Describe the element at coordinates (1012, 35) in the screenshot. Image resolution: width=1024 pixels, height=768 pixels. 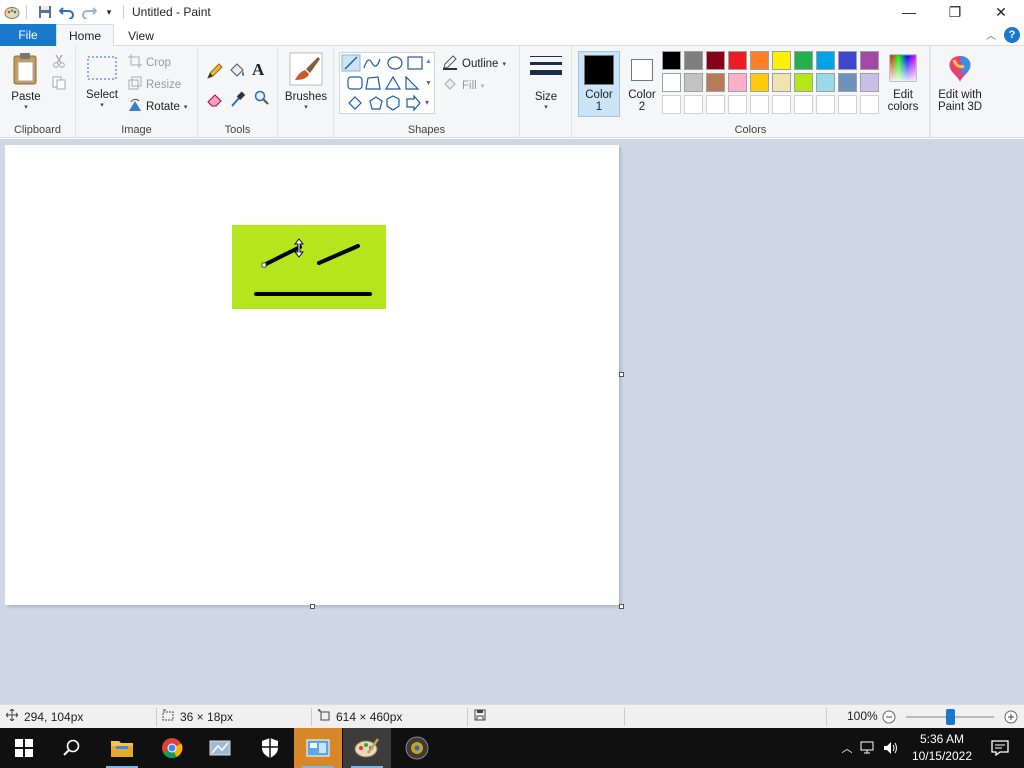
I see `help-icon: ?` at that location.